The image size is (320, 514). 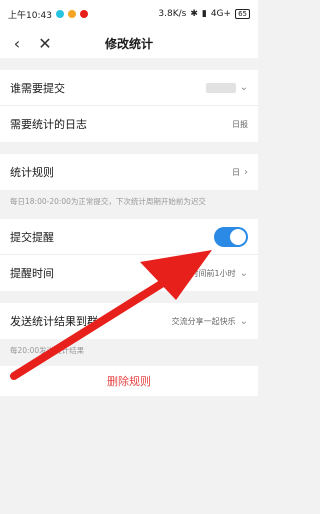 What do you see at coordinates (129, 124) in the screenshot?
I see `log-row: 需要统计的日志 日报` at bounding box center [129, 124].